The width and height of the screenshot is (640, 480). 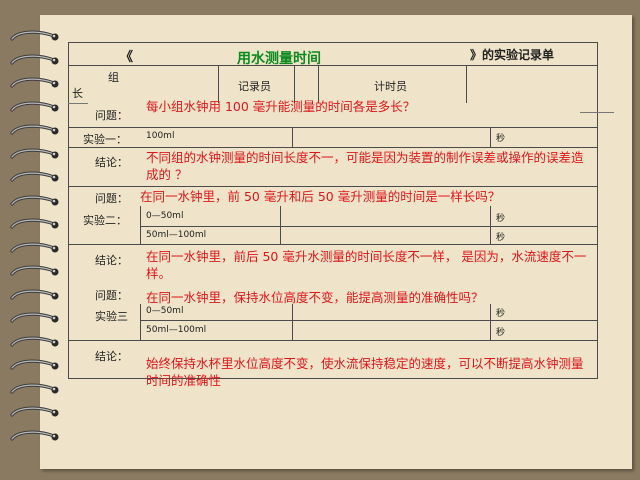 I want to click on experiment-2-row2: 50ml—100ml, so click(x=176, y=235).